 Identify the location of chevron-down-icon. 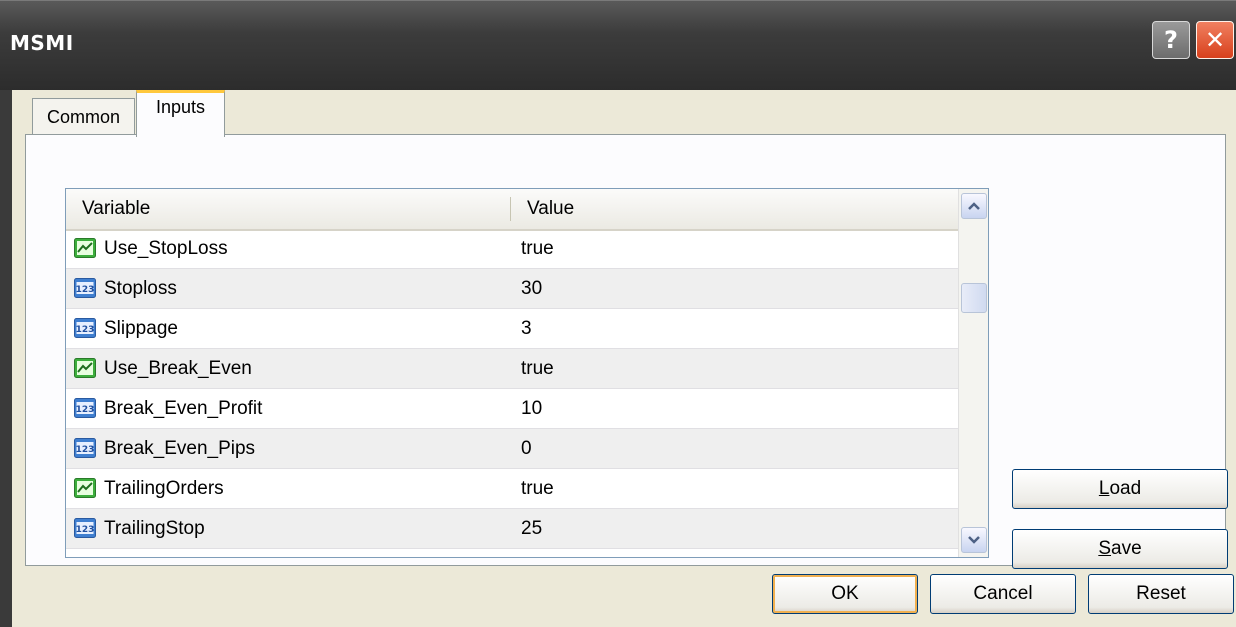
(974, 540).